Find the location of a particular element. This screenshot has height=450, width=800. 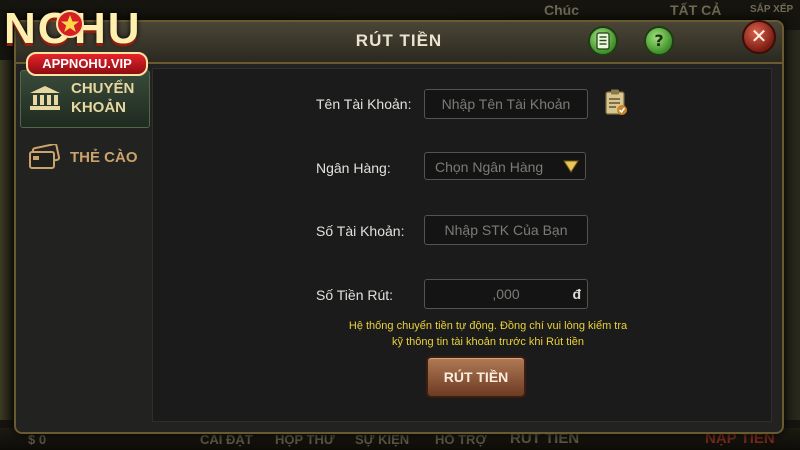

currency-symbol: đ is located at coordinates (576, 294).